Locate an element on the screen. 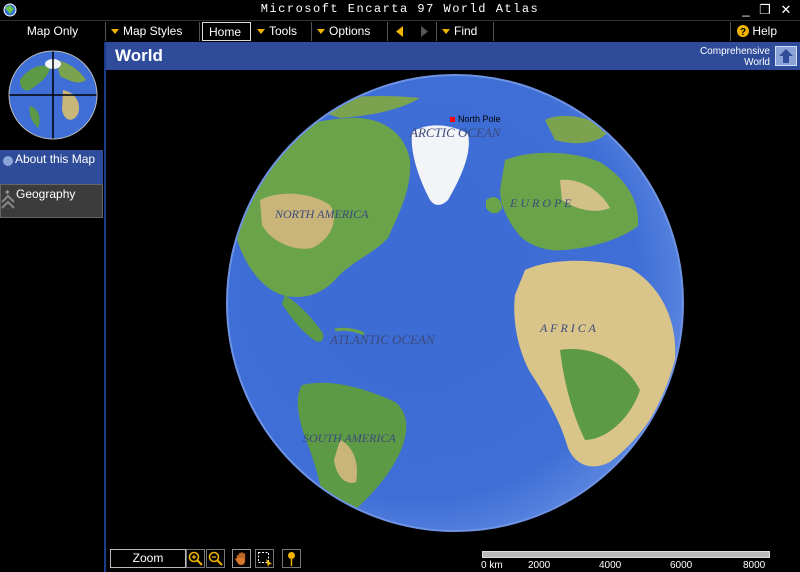 Image resolution: width=800 pixels, height=572 pixels. close-button: ✕ is located at coordinates (786, 9).